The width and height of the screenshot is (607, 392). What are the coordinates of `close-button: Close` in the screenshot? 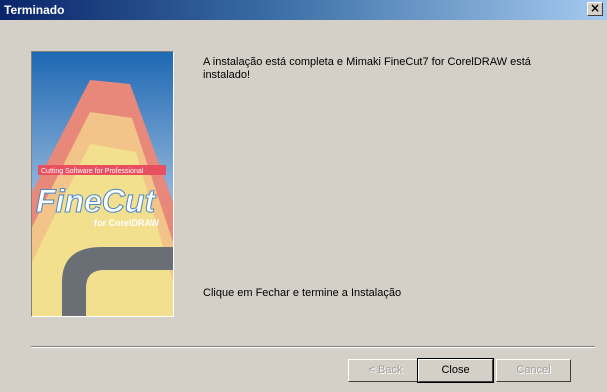 It's located at (455, 370).